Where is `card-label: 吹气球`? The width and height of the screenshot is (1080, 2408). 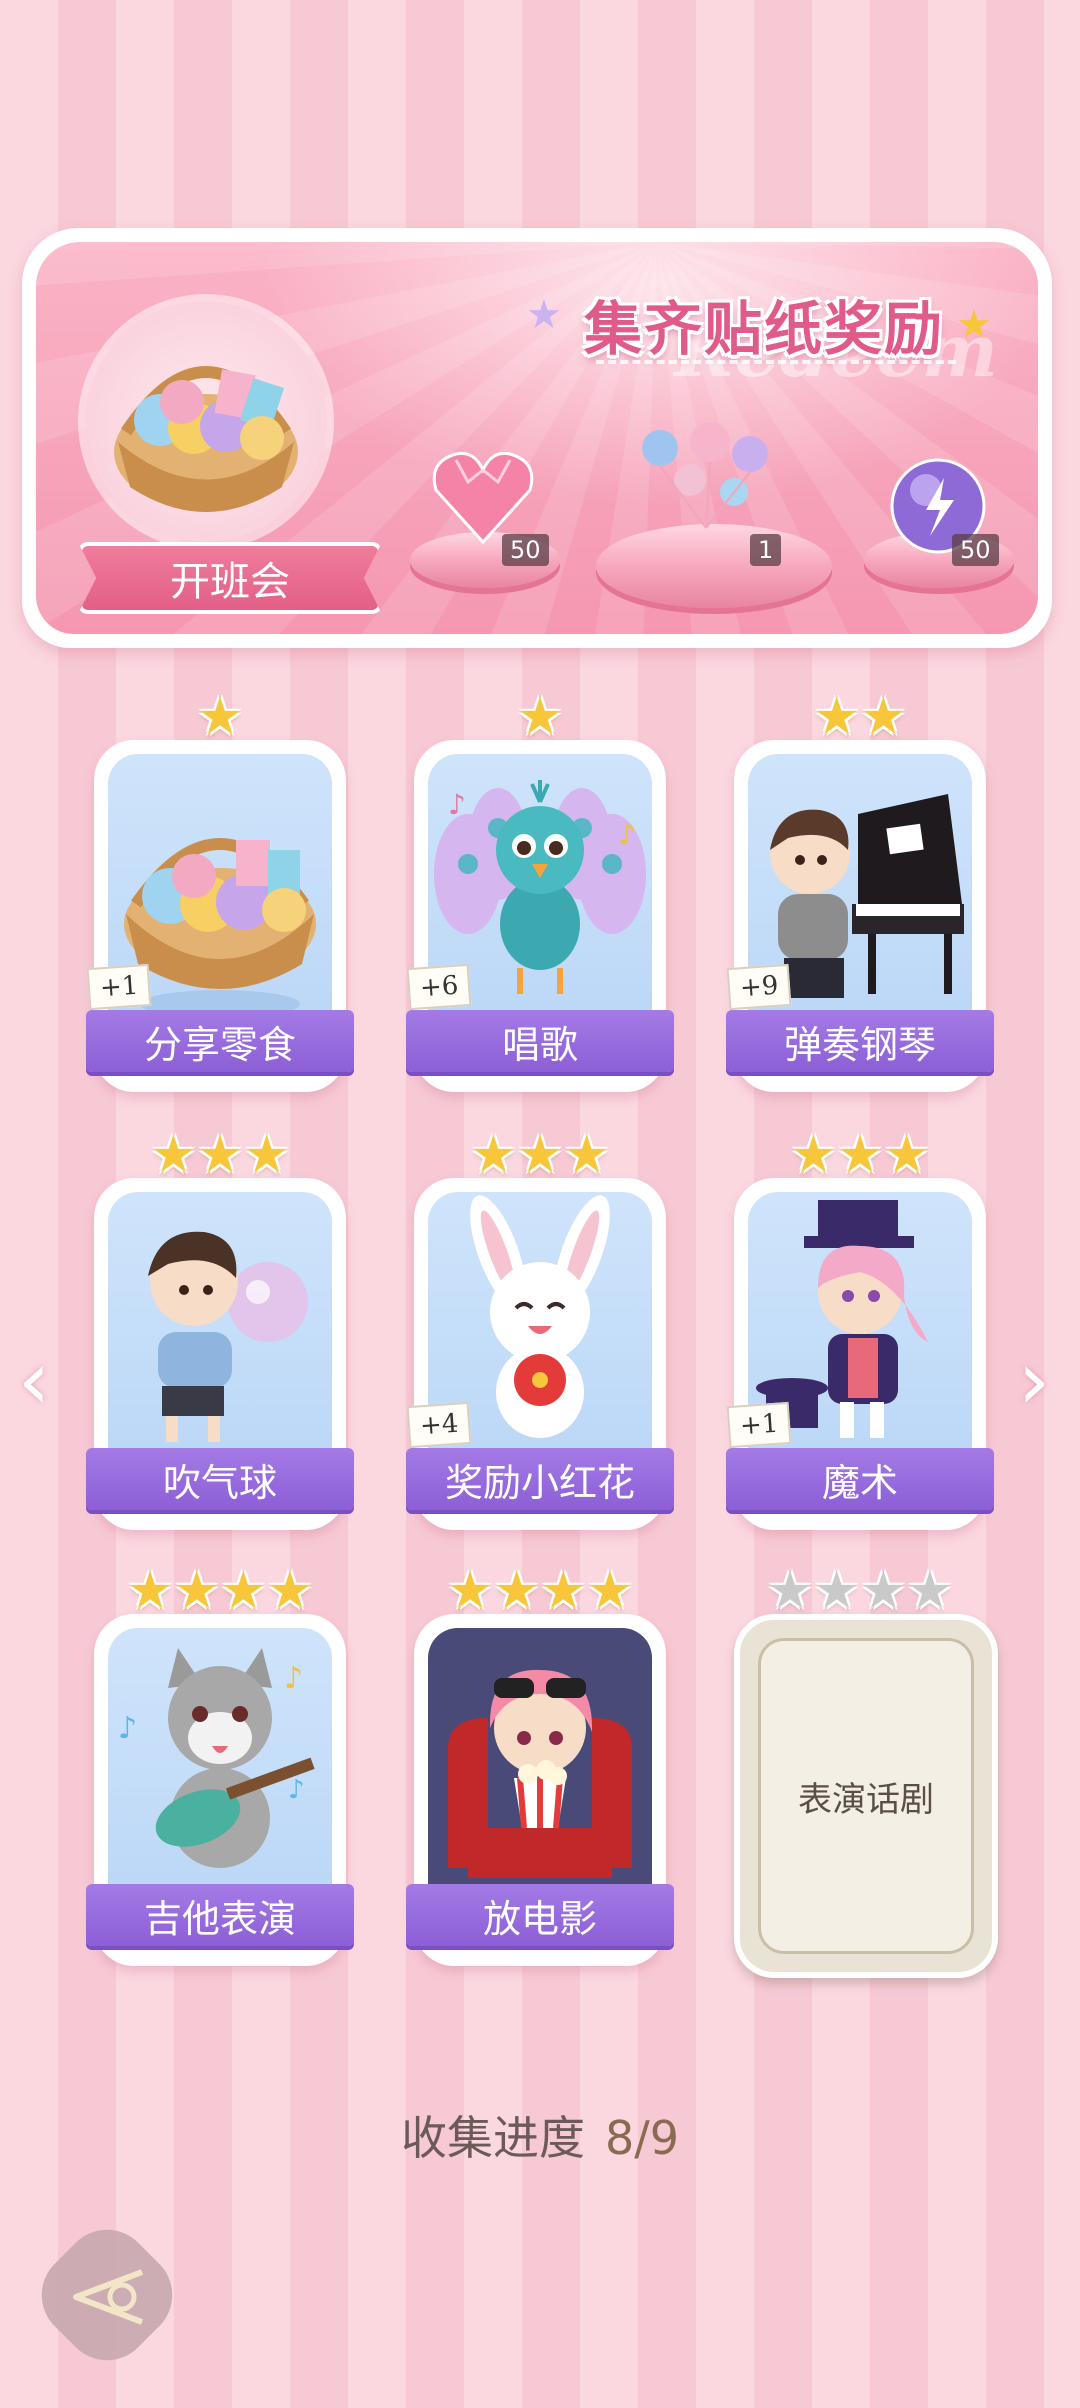
card-label: 吹气球 is located at coordinates (219, 1482).